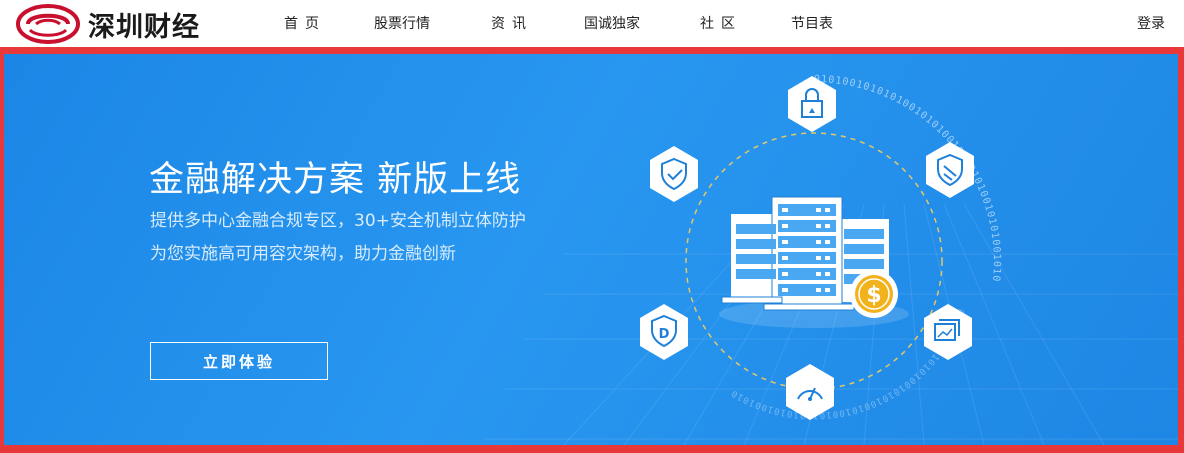 Image resolution: width=1184 pixels, height=453 pixels. I want to click on svg-text: D, so click(664, 334).